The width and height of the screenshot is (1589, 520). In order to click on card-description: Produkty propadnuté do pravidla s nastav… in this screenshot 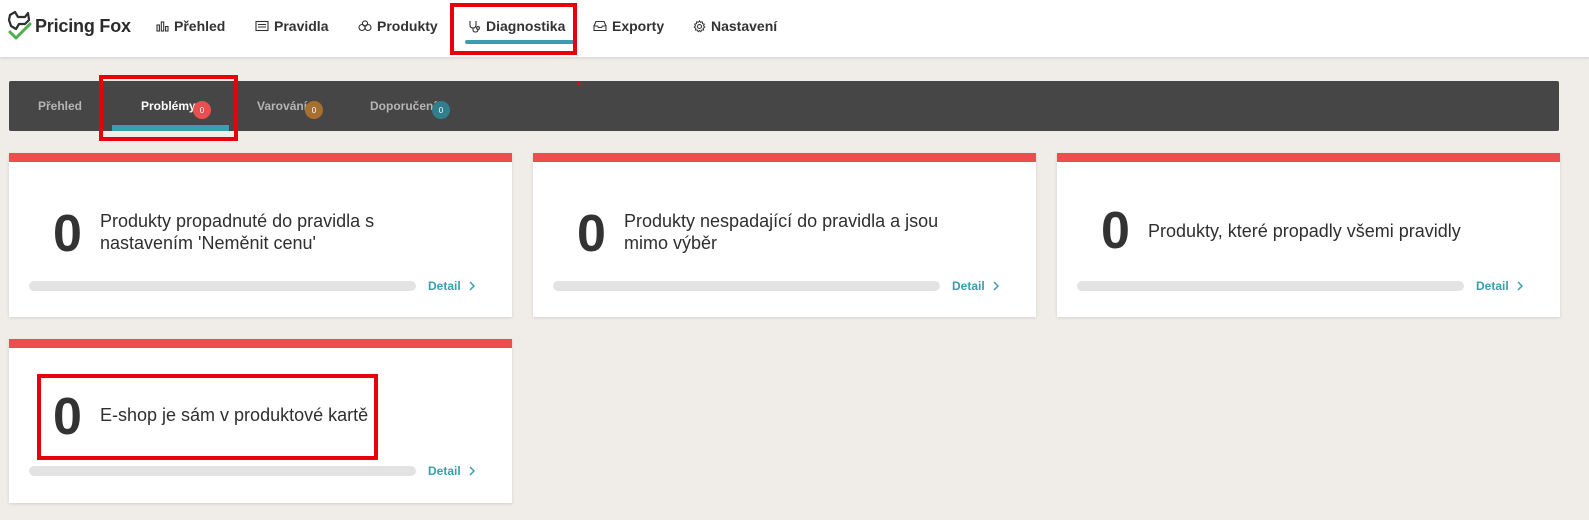, I will do `click(237, 232)`.